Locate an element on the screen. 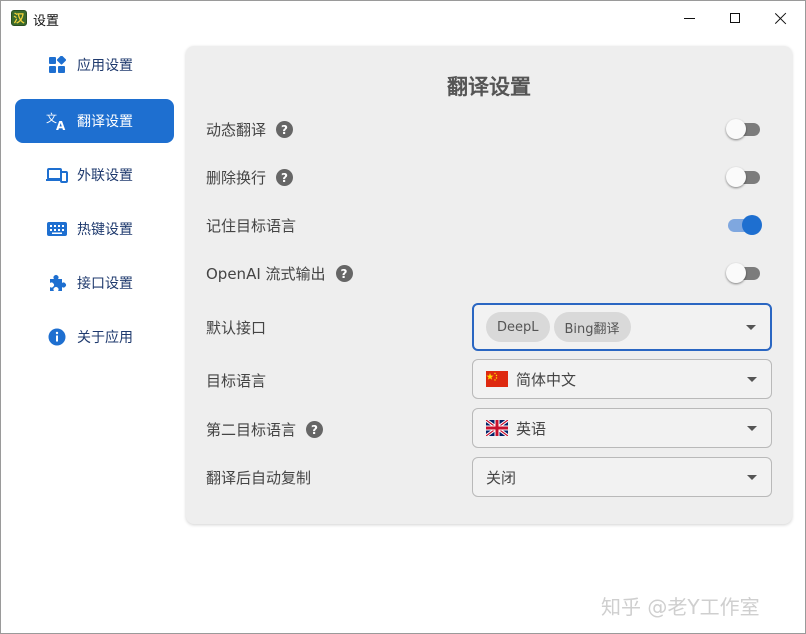 The width and height of the screenshot is (806, 634). auto-copy-label: 翻译后自动复制 is located at coordinates (259, 478).